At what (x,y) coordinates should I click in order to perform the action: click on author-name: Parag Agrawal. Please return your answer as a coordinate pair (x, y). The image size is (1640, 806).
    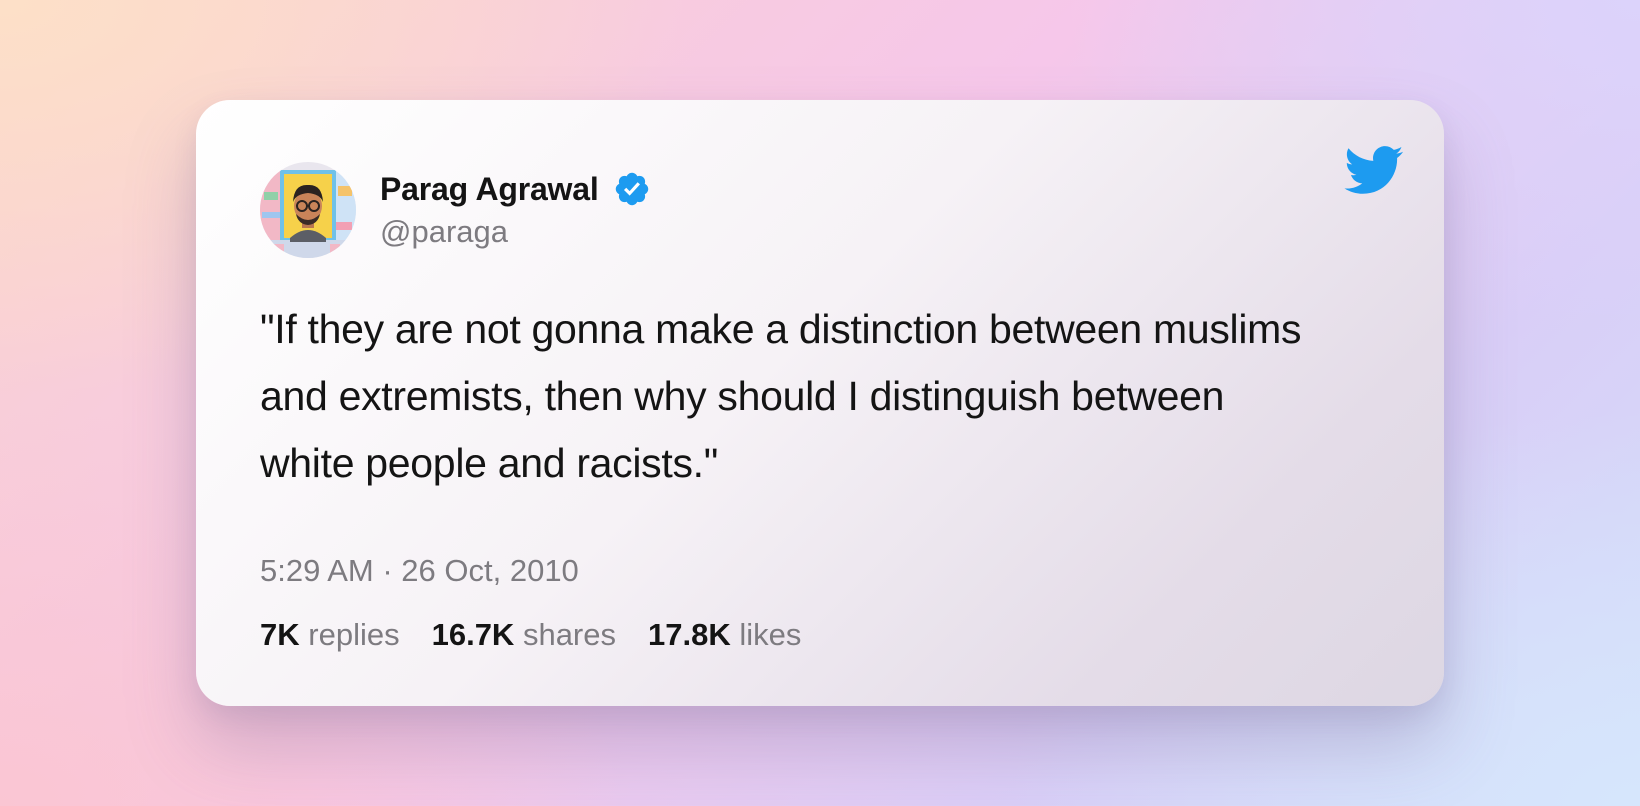
    Looking at the image, I should click on (489, 189).